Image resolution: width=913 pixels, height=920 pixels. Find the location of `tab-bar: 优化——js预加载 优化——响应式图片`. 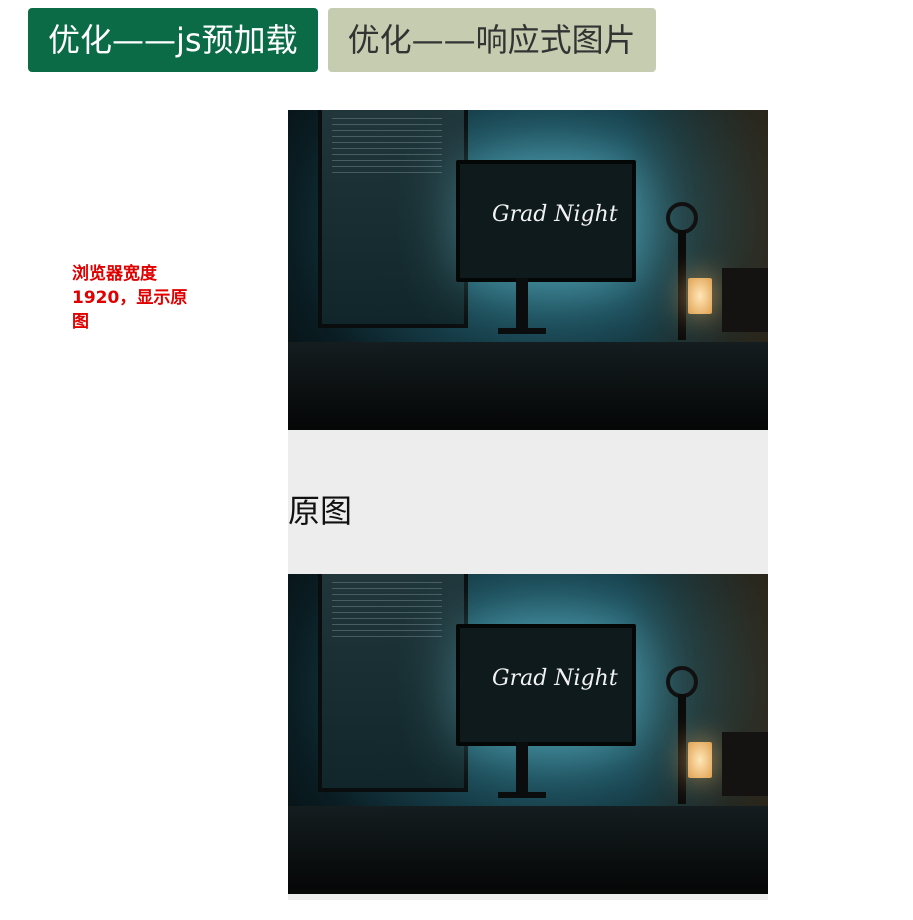

tab-bar: 优化——js预加载 优化——响应式图片 is located at coordinates (342, 40).